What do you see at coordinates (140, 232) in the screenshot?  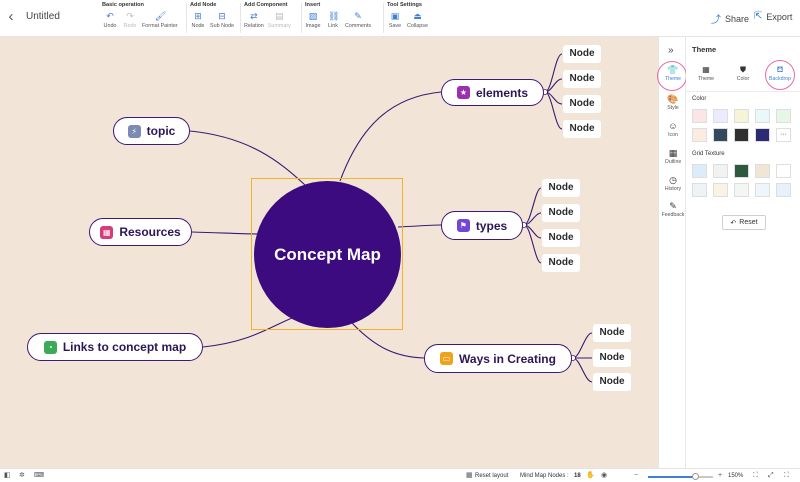 I see `branch-resources: ▦ Resources` at bounding box center [140, 232].